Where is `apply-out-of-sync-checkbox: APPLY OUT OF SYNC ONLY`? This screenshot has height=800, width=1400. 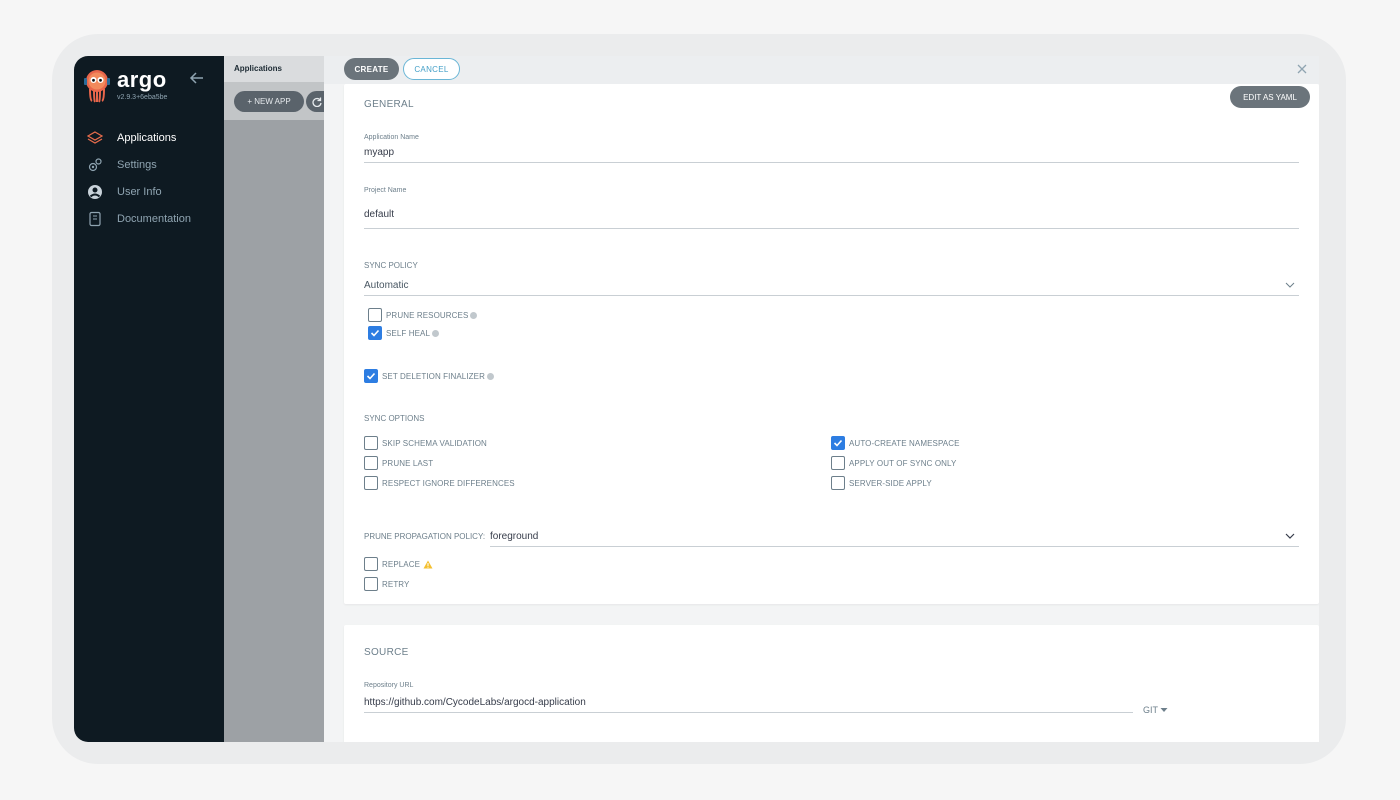 apply-out-of-sync-checkbox: APPLY OUT OF SYNC ONLY is located at coordinates (893, 463).